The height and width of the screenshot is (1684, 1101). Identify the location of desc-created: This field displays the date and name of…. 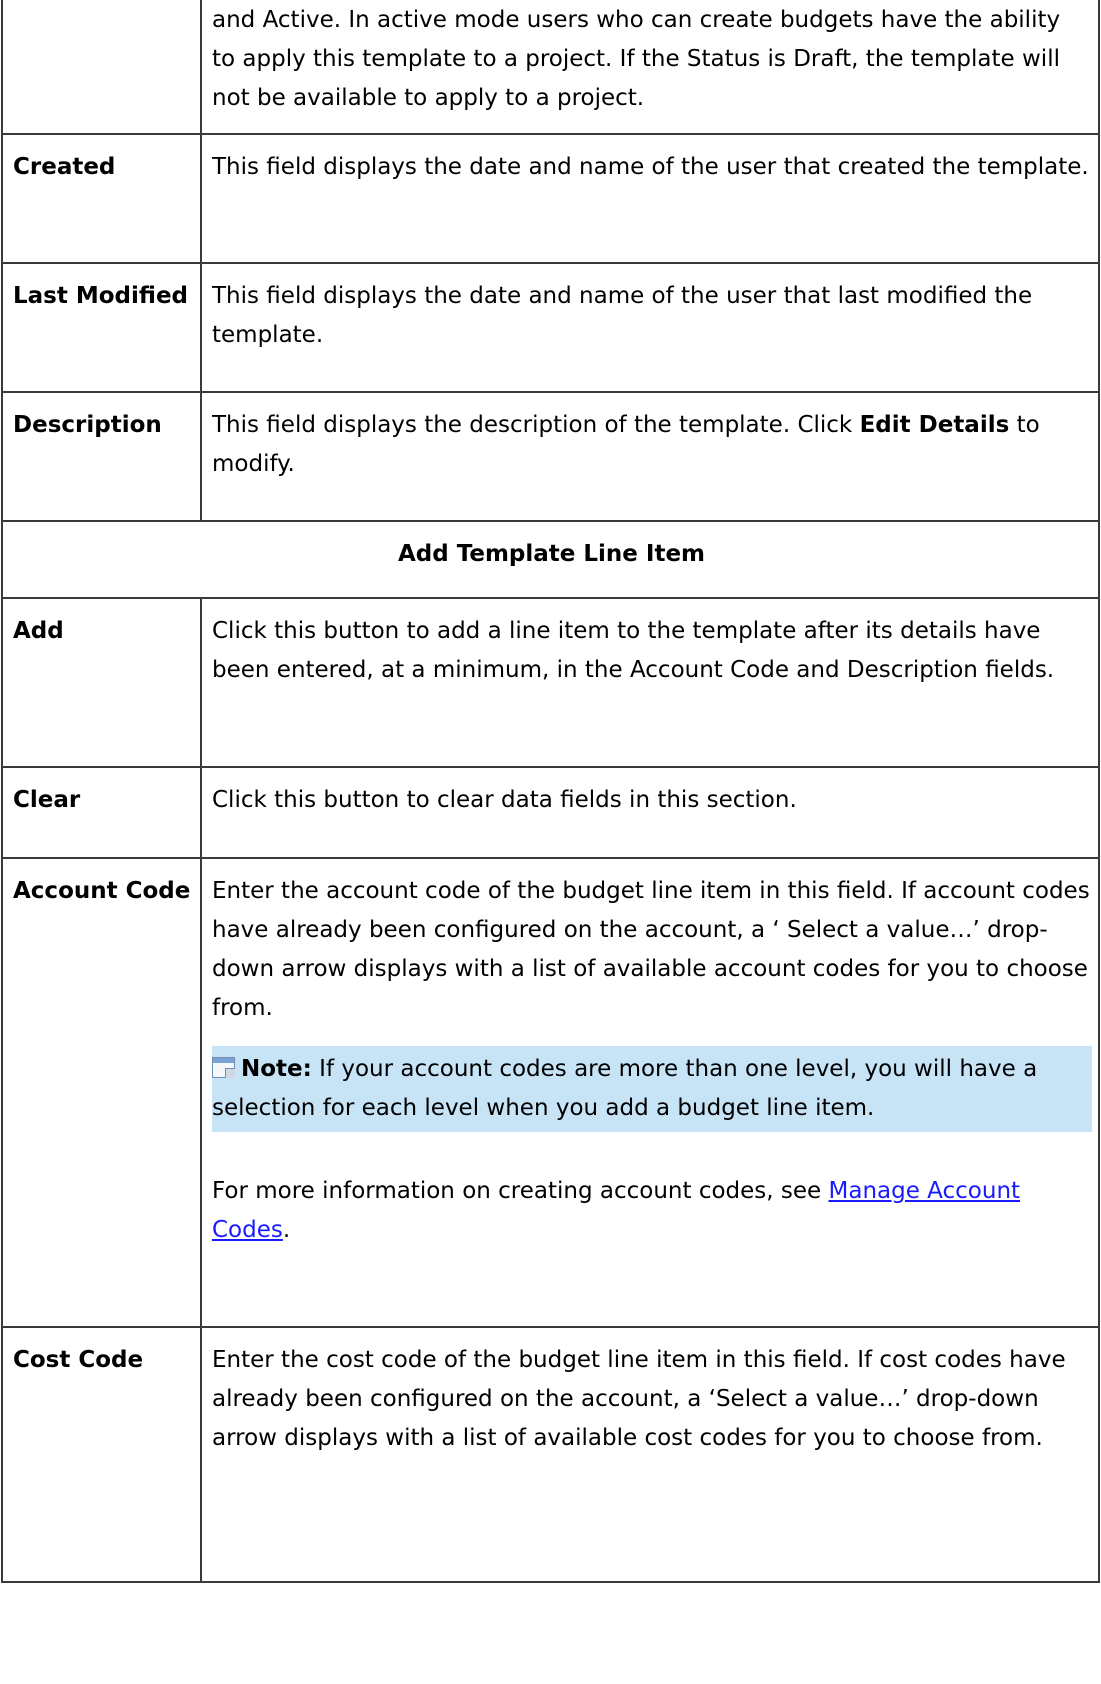
(650, 198).